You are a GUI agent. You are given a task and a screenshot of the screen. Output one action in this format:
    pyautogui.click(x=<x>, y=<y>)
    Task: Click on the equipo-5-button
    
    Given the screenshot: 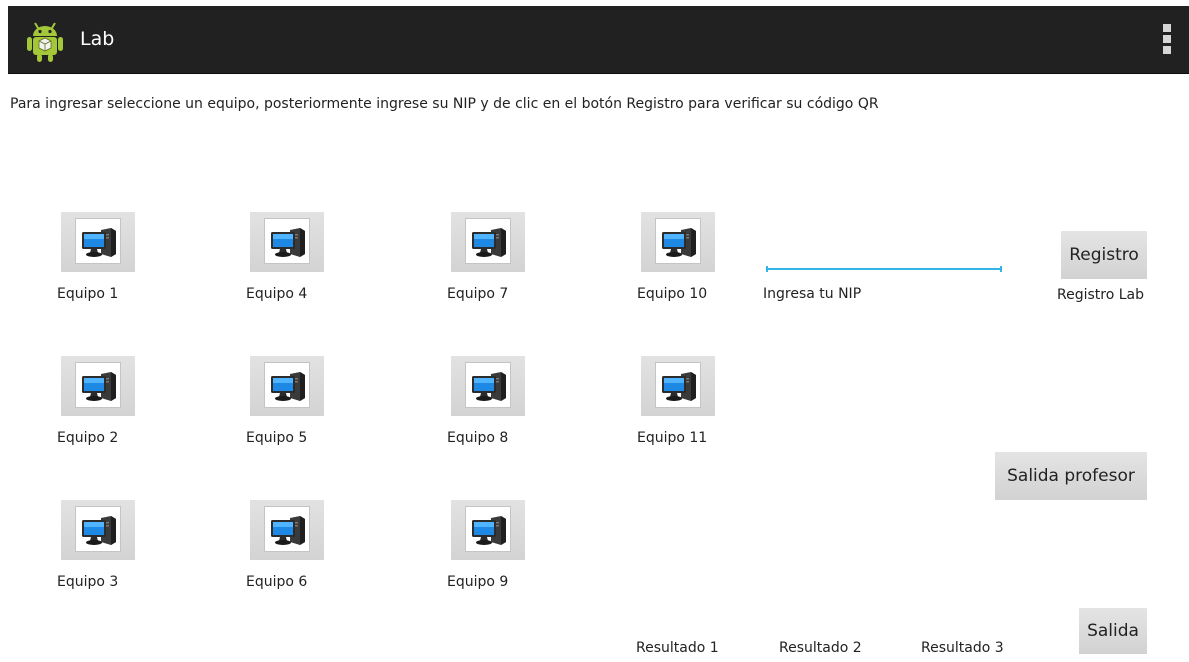 What is the action you would take?
    pyautogui.click(x=287, y=386)
    